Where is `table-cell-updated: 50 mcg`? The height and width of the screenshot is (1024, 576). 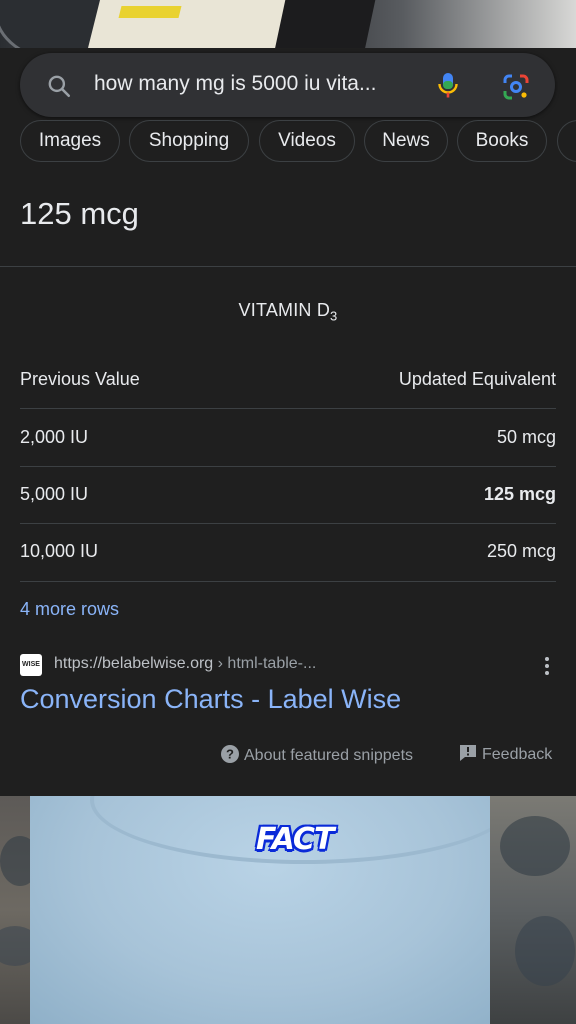
table-cell-updated: 50 mcg is located at coordinates (526, 437).